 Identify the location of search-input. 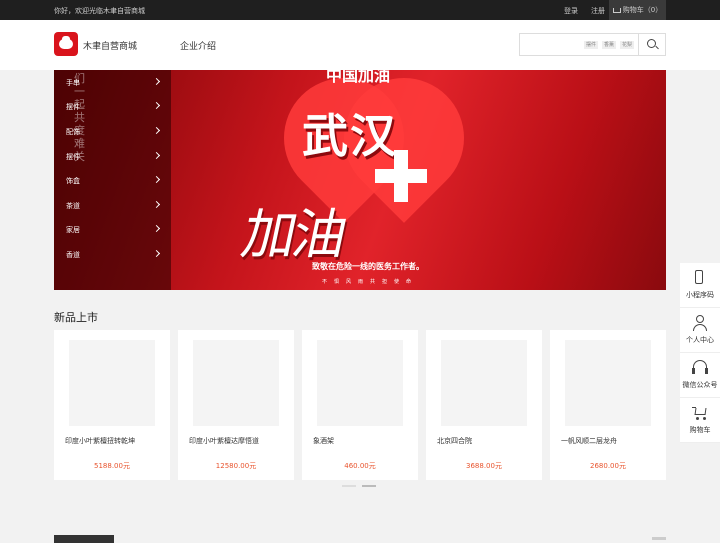
(554, 45).